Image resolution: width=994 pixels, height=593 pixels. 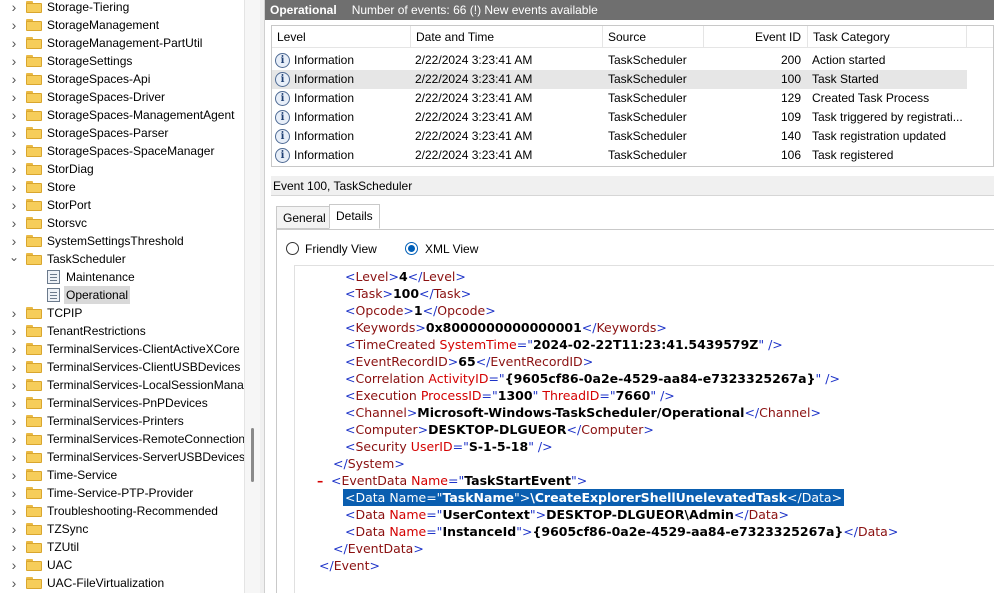 What do you see at coordinates (122, 8) in the screenshot?
I see `tree-item: › Storage-Tiering` at bounding box center [122, 8].